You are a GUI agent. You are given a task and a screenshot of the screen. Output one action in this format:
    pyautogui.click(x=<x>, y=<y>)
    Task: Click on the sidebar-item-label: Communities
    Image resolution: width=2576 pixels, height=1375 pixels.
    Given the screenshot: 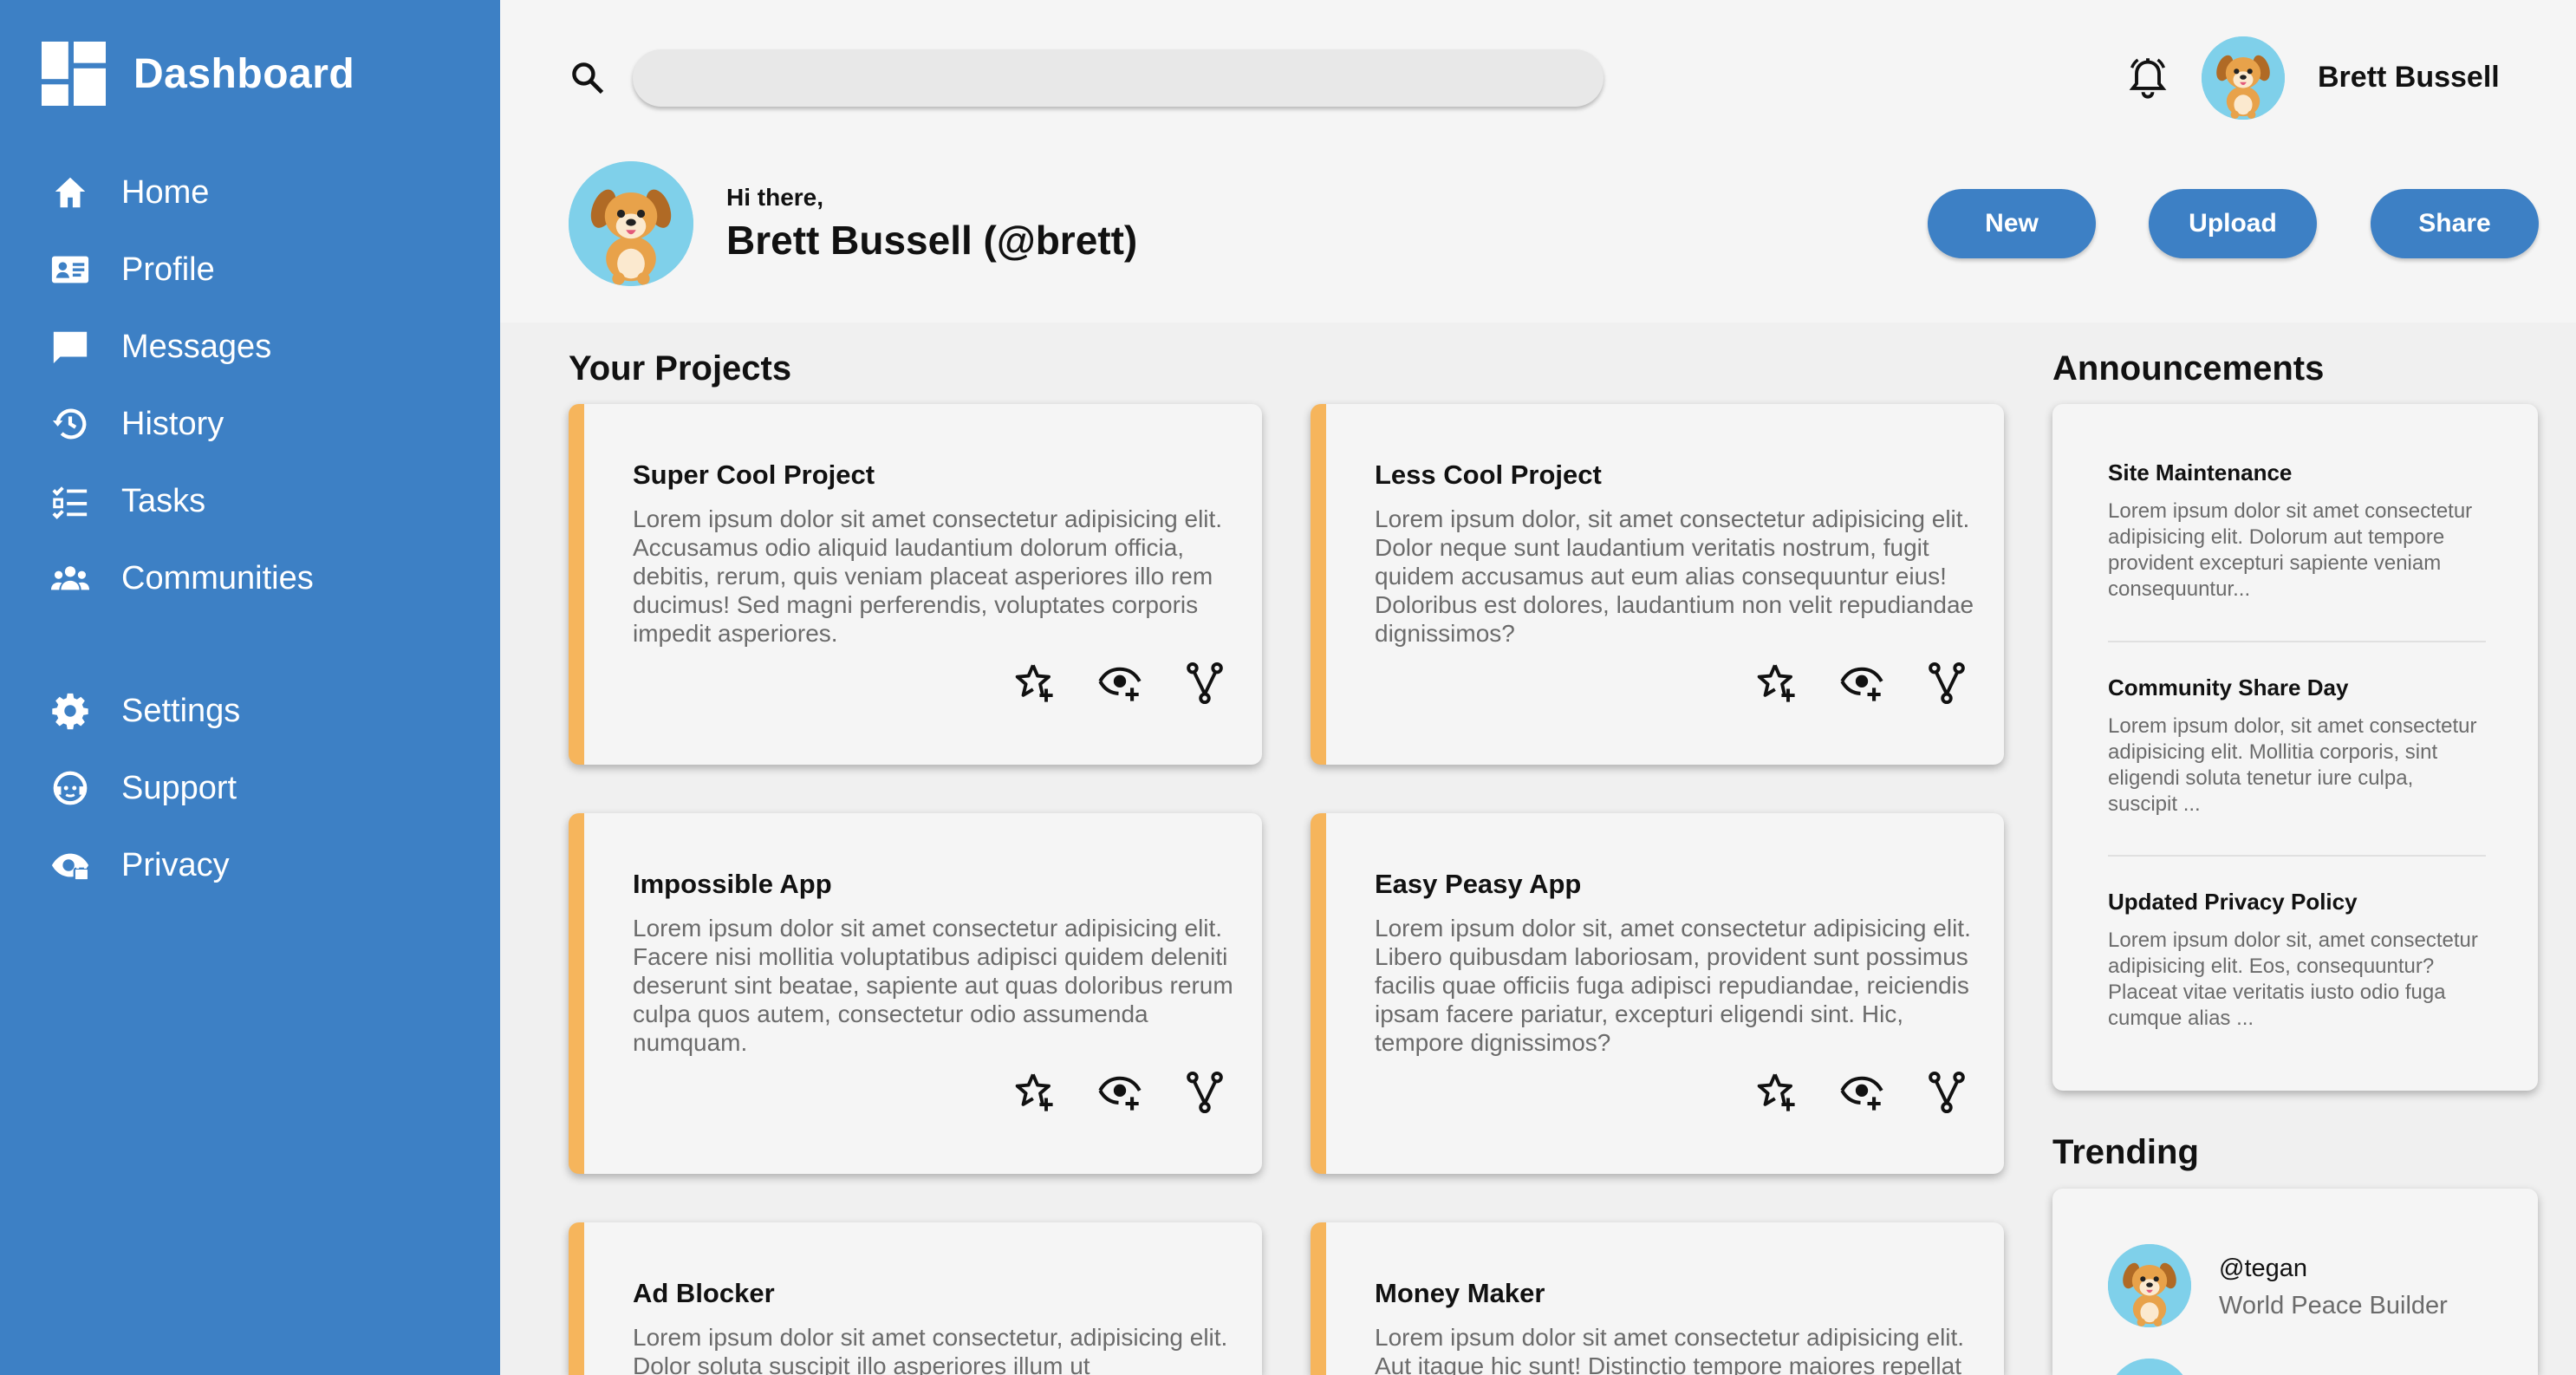 What is the action you would take?
    pyautogui.click(x=217, y=577)
    